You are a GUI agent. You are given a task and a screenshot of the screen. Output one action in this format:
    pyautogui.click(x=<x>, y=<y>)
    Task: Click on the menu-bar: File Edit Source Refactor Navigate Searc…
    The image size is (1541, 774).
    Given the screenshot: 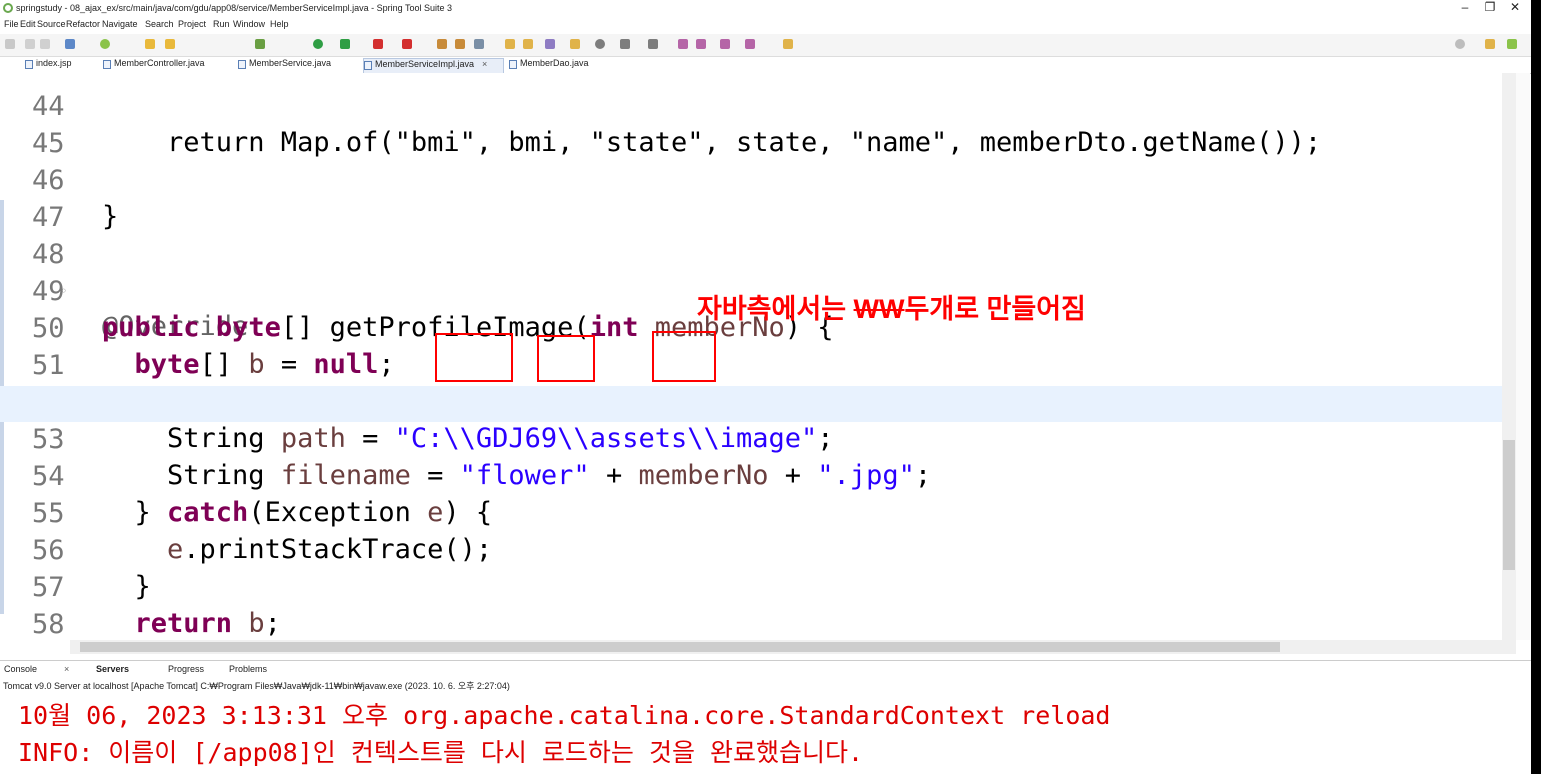 What is the action you would take?
    pyautogui.click(x=770, y=25)
    